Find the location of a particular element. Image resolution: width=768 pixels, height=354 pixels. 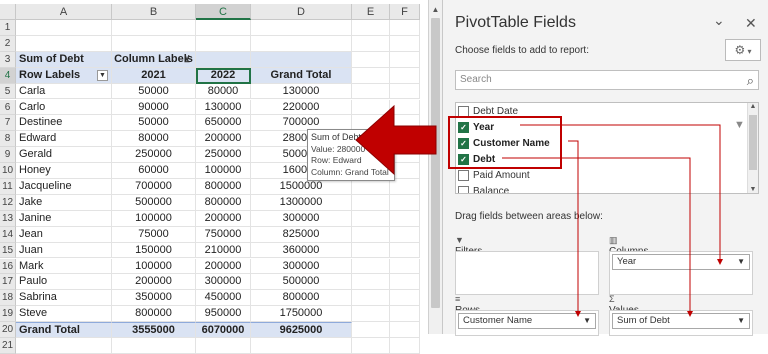

cell-c: 2022 is located at coordinates (223, 75).